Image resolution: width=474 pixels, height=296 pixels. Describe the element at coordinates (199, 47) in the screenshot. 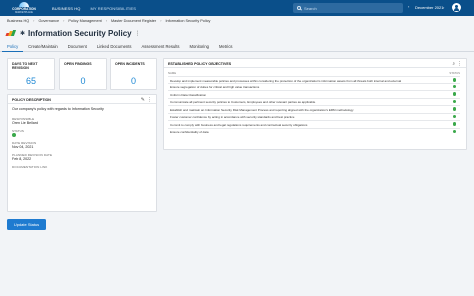

I see `tab-monitoring: Monitoring` at that location.